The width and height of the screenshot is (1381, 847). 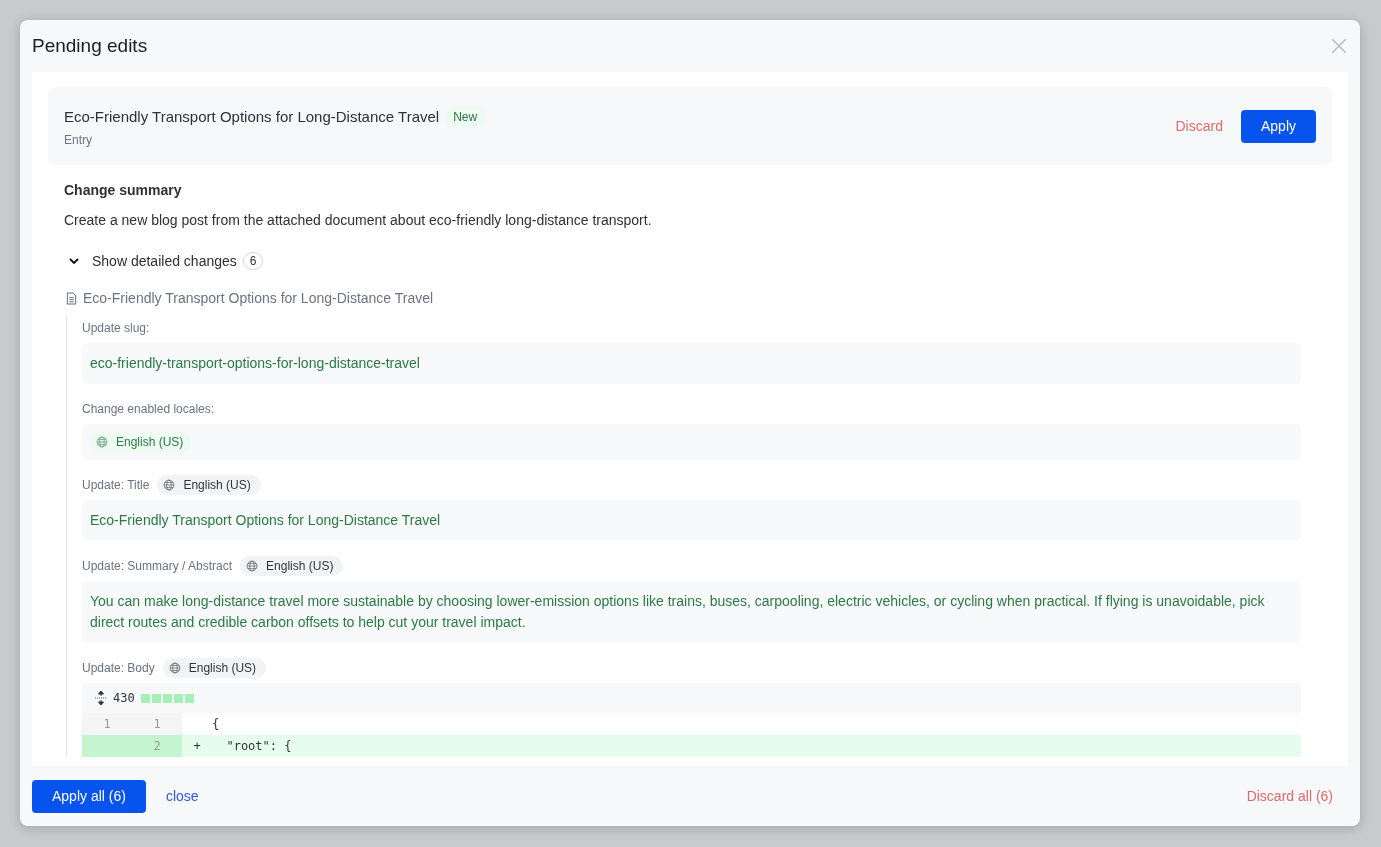 What do you see at coordinates (118, 668) in the screenshot?
I see `change-label: Update: Body` at bounding box center [118, 668].